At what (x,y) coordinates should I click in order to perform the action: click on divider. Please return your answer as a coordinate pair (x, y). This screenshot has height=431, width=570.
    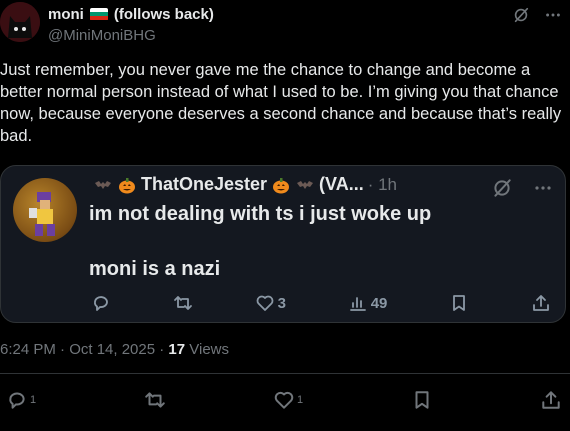
    Looking at the image, I should click on (285, 373).